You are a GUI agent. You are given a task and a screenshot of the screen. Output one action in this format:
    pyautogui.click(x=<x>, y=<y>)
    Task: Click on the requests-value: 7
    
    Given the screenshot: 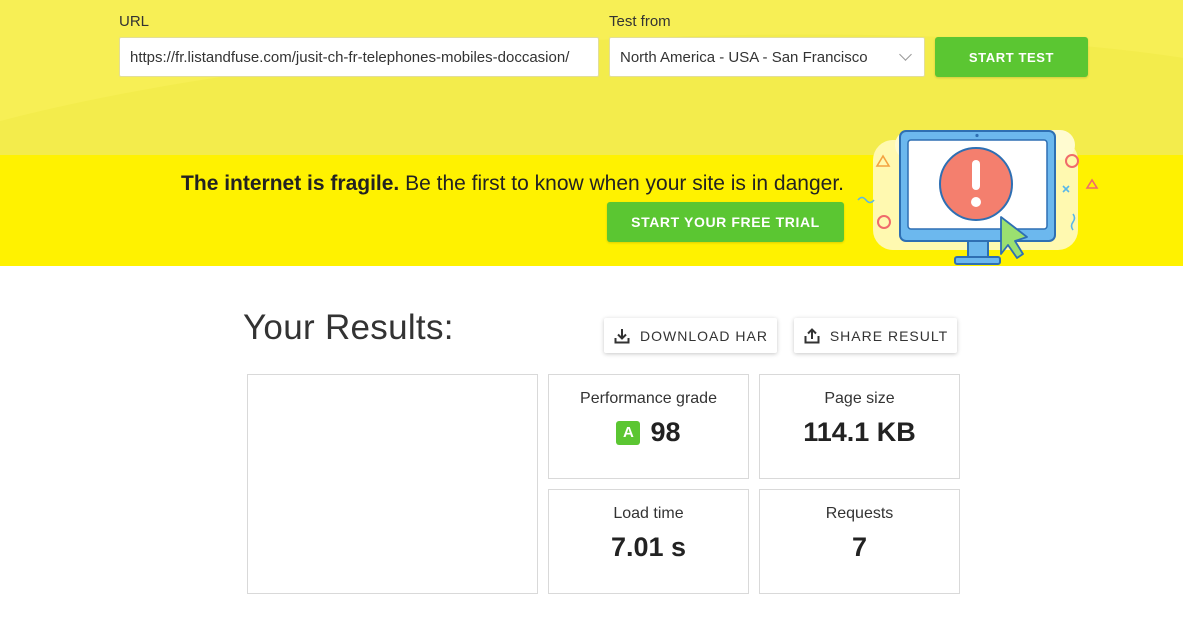 What is the action you would take?
    pyautogui.click(x=859, y=547)
    